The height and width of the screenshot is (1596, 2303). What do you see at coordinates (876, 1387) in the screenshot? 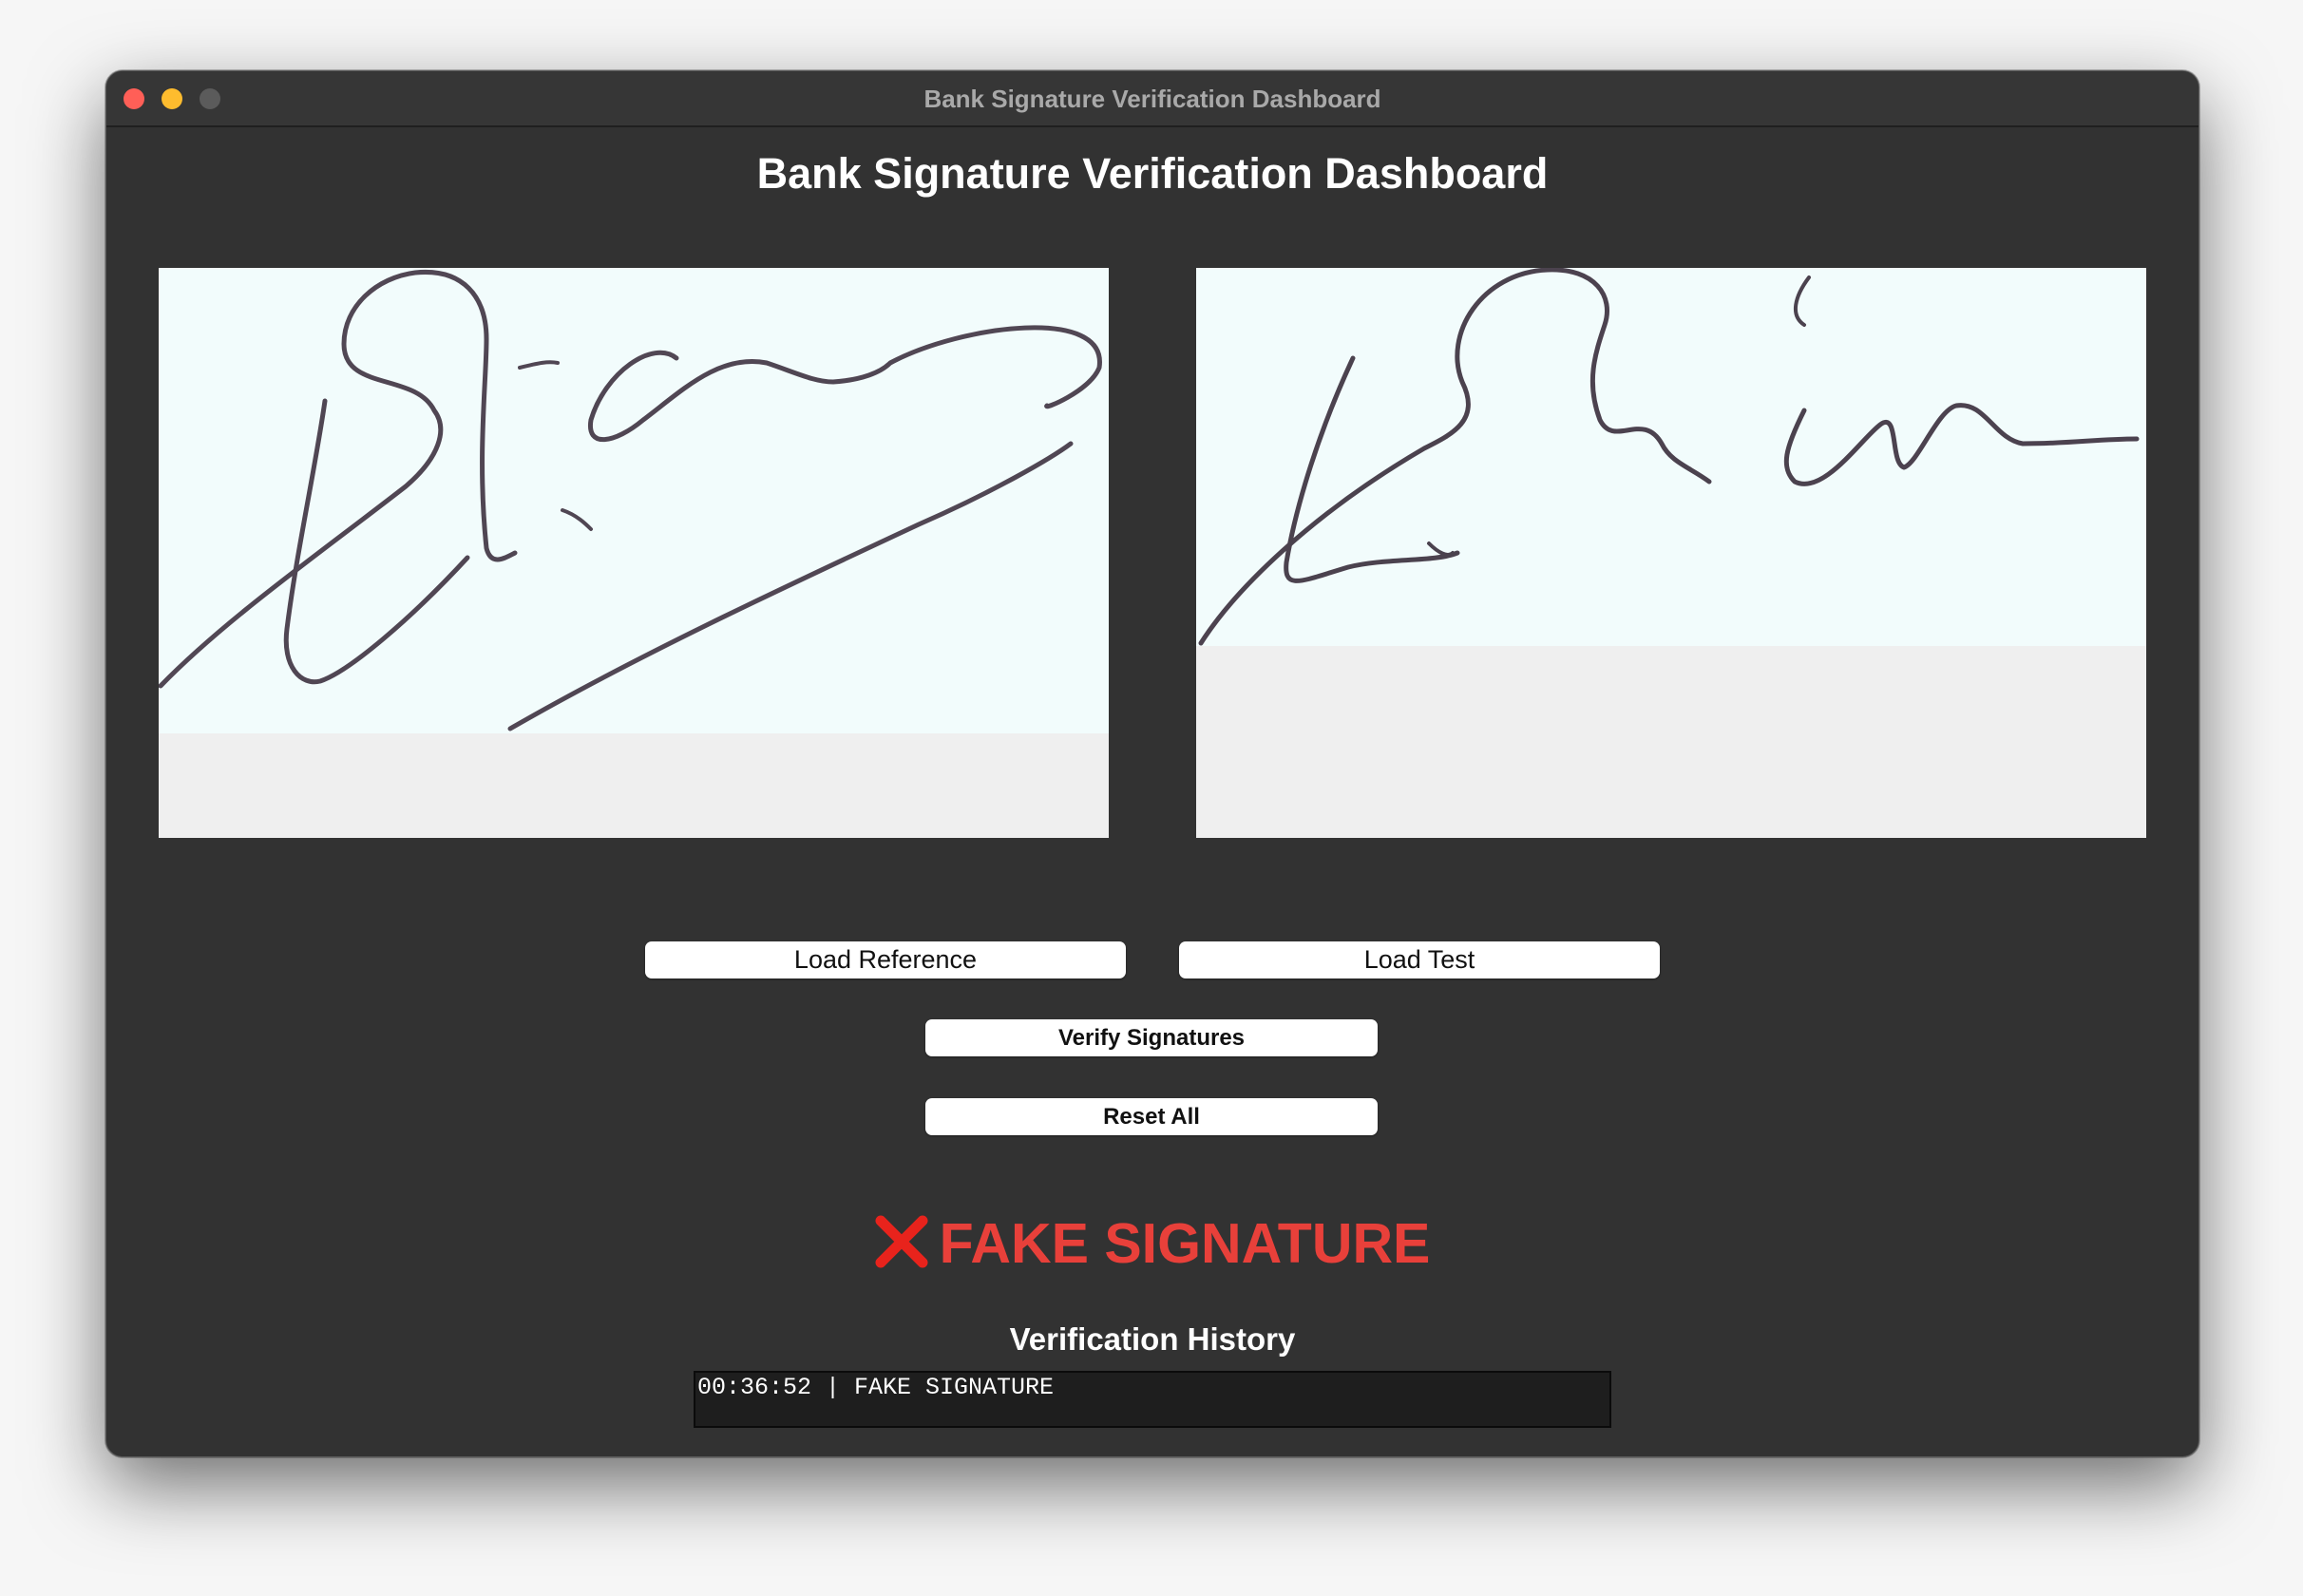
I see `history-entry: 00:36:52 | FAKE SIGNATURE` at bounding box center [876, 1387].